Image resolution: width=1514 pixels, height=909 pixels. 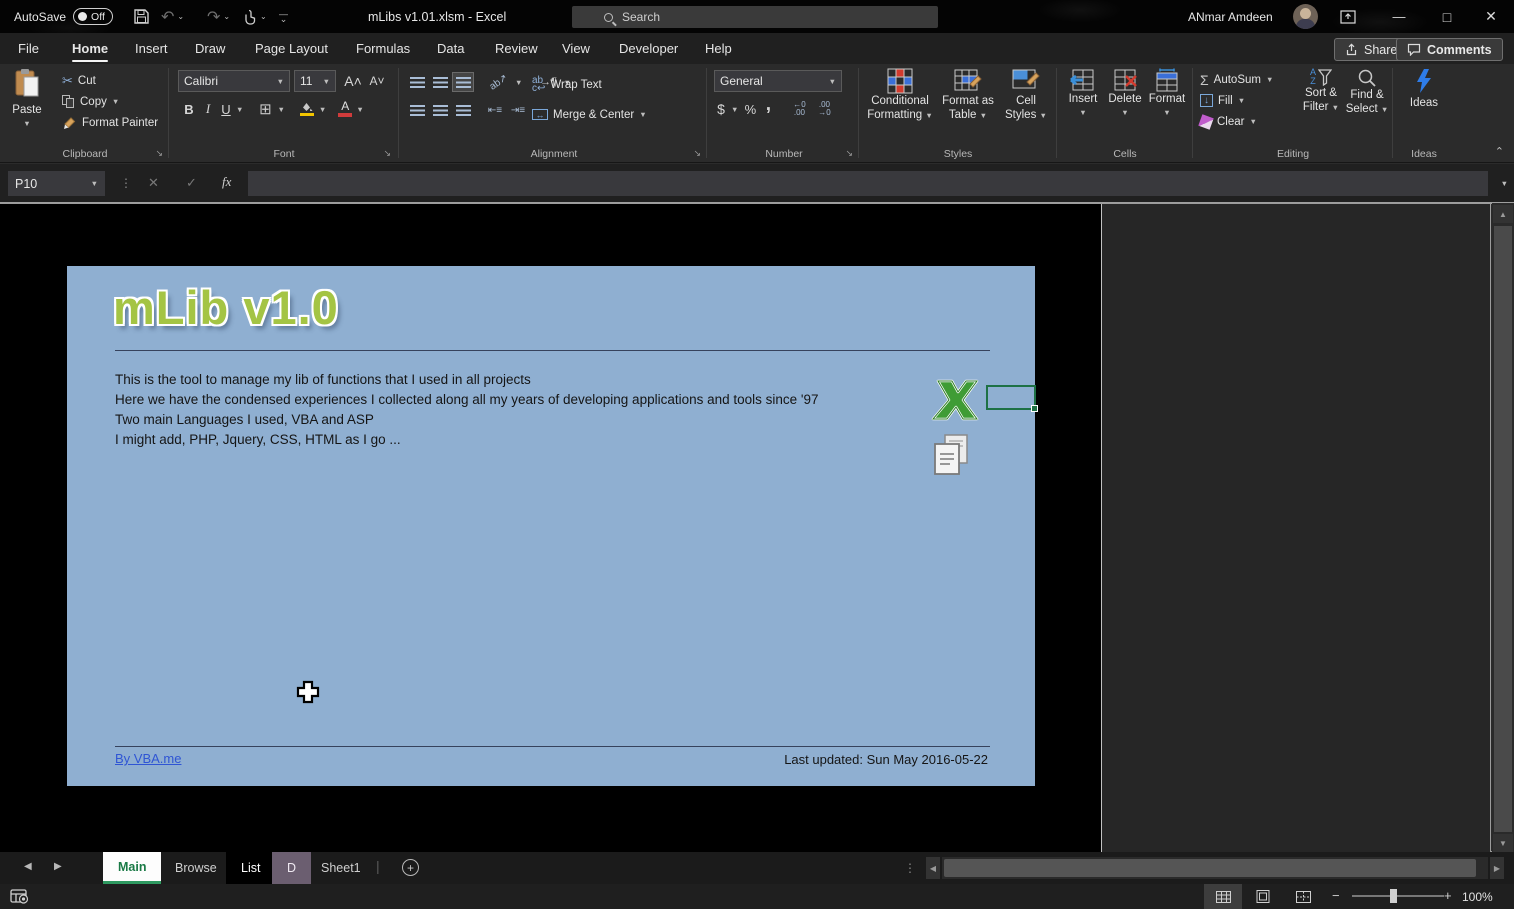 I want to click on top-align-button, so click(x=417, y=82).